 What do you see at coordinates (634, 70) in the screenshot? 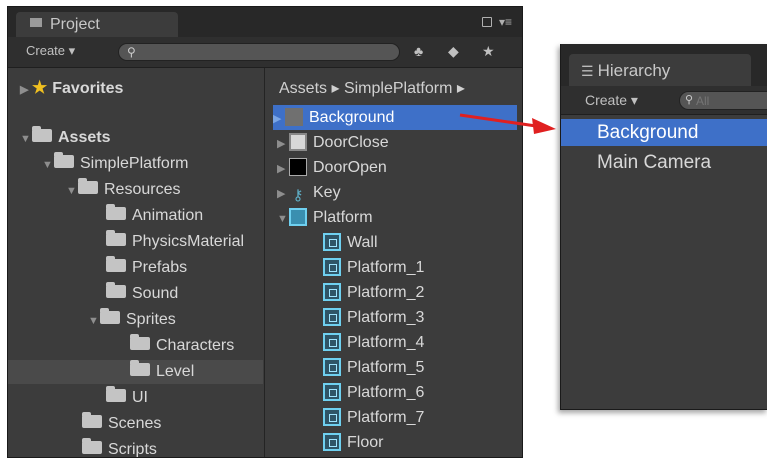
I see `hierarchy-tab-label: Hierarchy` at bounding box center [634, 70].